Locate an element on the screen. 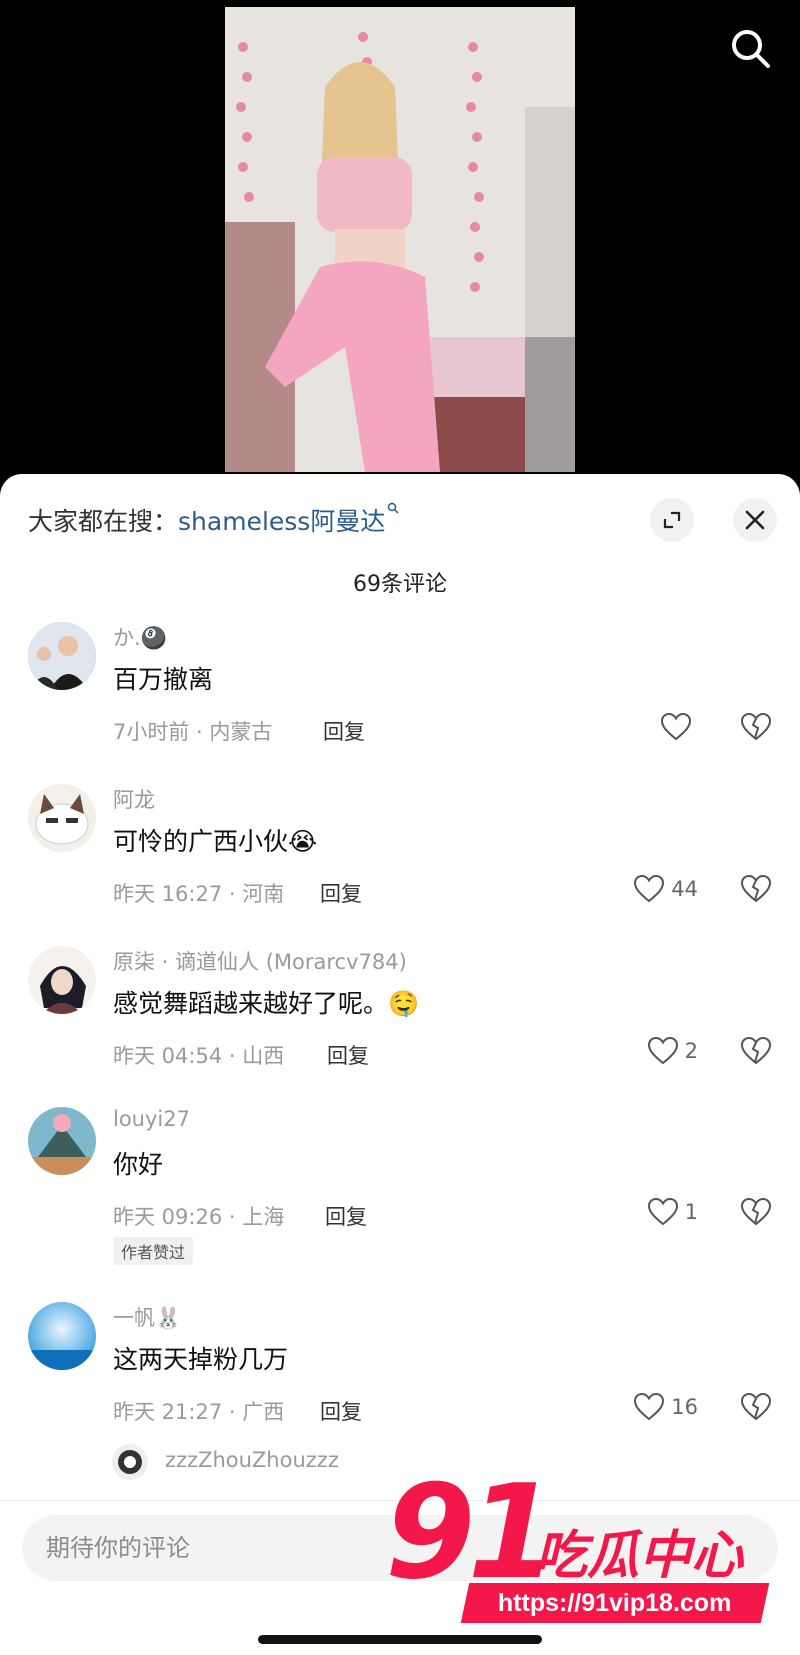 The width and height of the screenshot is (800, 1655). comment-input is located at coordinates (236, 1548).